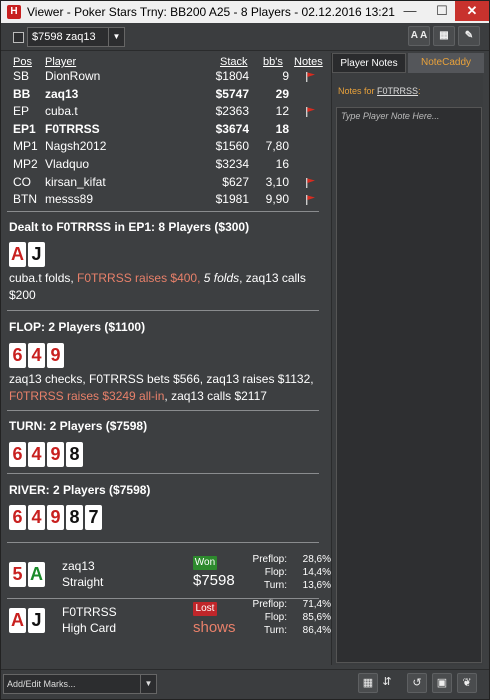  Describe the element at coordinates (60, 62) in the screenshot. I see `header-player: Player` at that location.